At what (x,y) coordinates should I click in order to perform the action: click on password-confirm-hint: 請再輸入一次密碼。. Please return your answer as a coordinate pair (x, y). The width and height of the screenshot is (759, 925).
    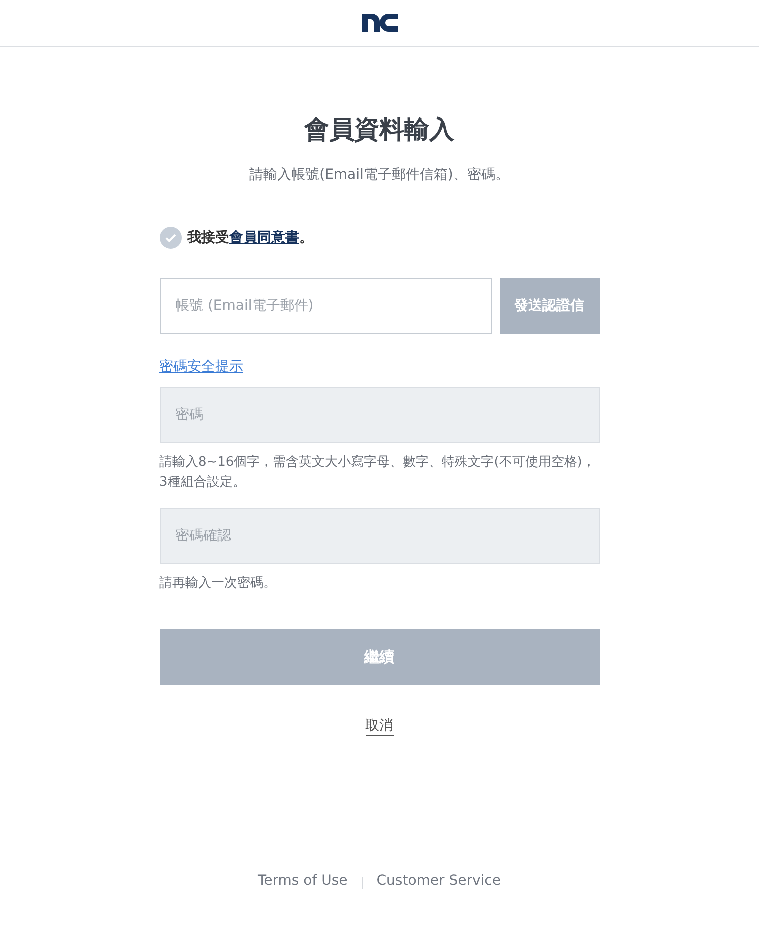
    Looking at the image, I should click on (219, 584).